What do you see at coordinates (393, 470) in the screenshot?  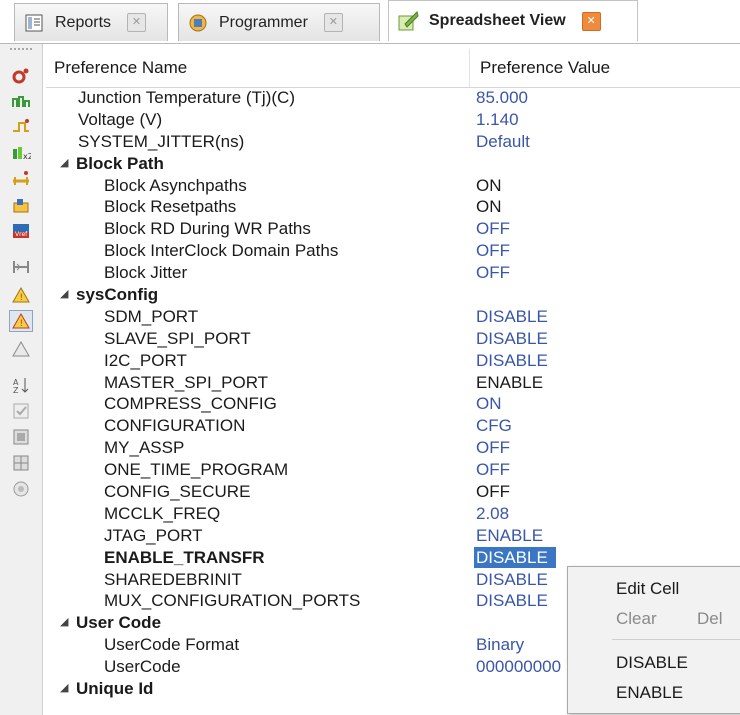 I see `table-row: ONE_TIME_PROGRAM OFF` at bounding box center [393, 470].